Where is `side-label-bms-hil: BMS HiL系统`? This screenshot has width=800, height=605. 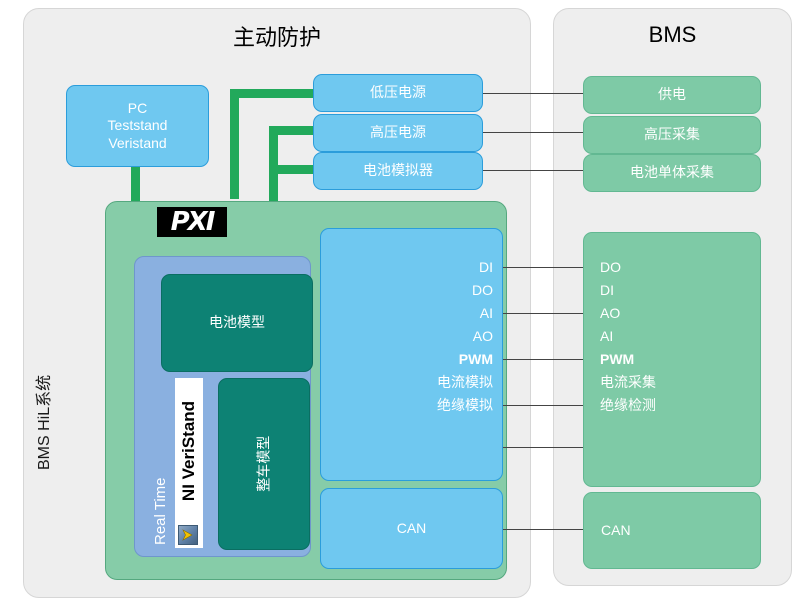 side-label-bms-hil: BMS HiL系统 is located at coordinates (44, 422).